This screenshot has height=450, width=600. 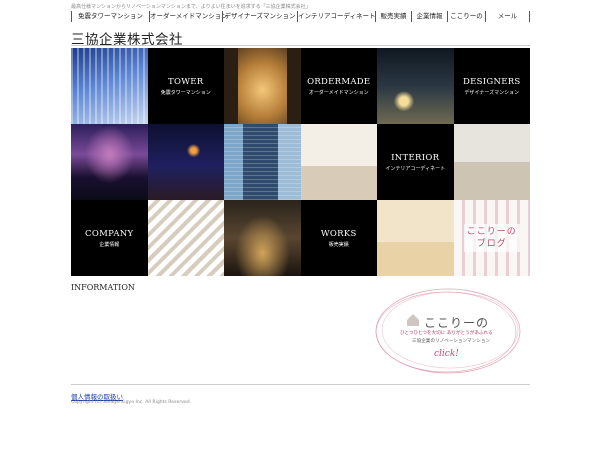 I want to click on banner-subtitle: ひとつひとつを大切に ありがとうがあふれる, so click(x=446, y=333).